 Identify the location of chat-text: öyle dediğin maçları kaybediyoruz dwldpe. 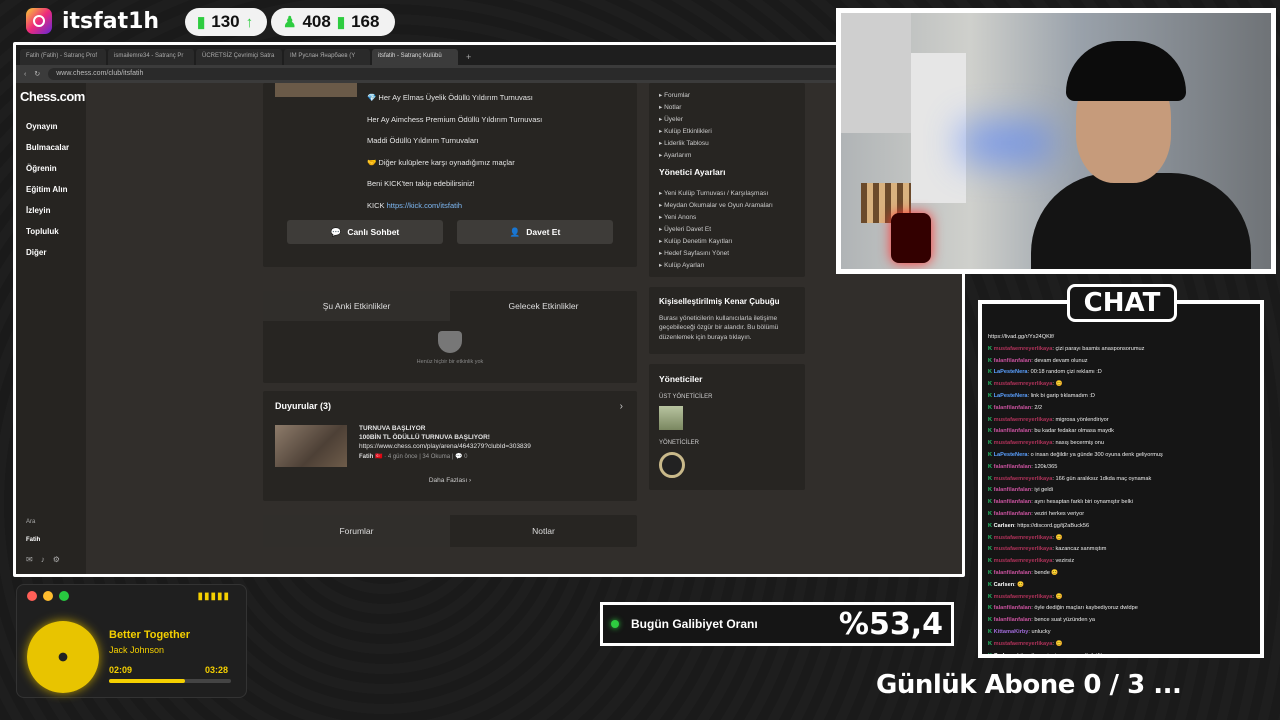
(1086, 608).